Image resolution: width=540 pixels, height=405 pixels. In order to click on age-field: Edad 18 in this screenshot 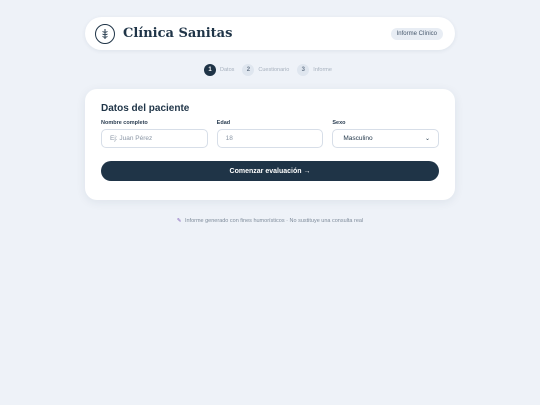, I will do `click(270, 134)`.